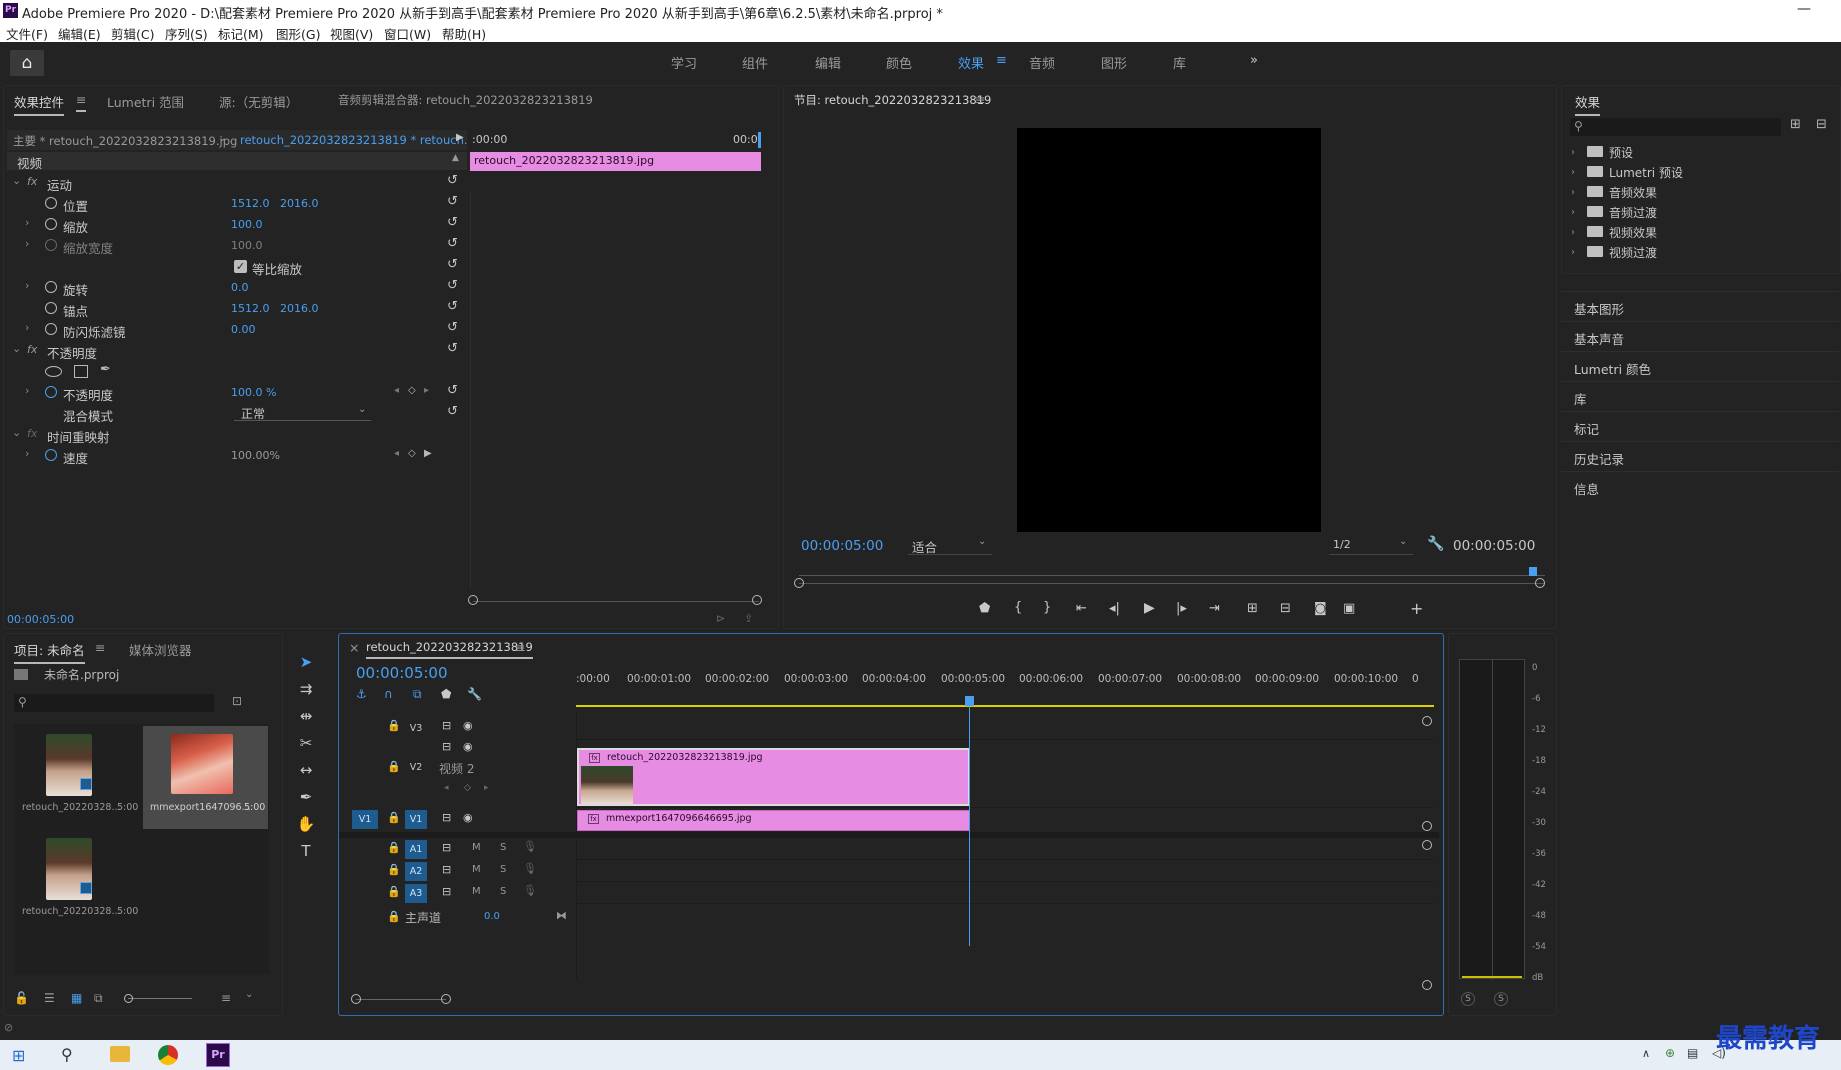 The width and height of the screenshot is (1841, 1070). Describe the element at coordinates (1179, 62) in the screenshot. I see `workspace-libraries: 库` at that location.